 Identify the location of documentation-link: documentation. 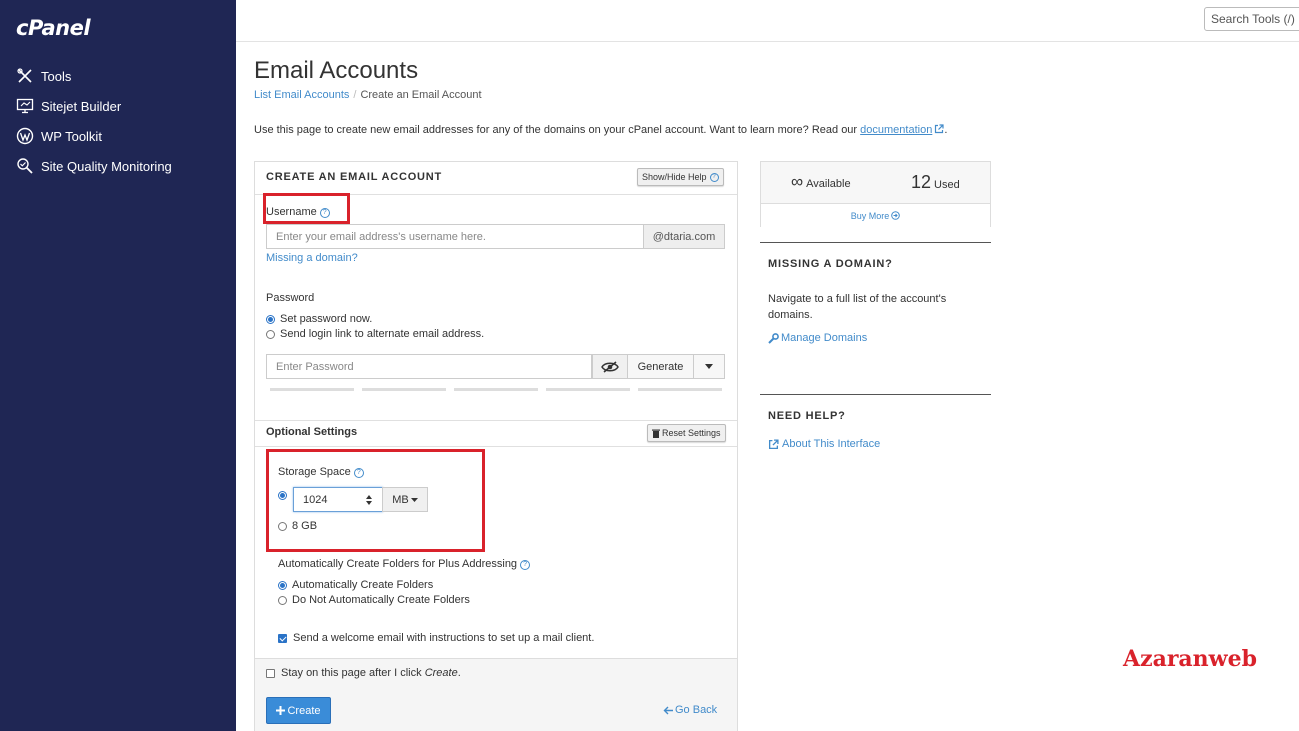
(902, 130).